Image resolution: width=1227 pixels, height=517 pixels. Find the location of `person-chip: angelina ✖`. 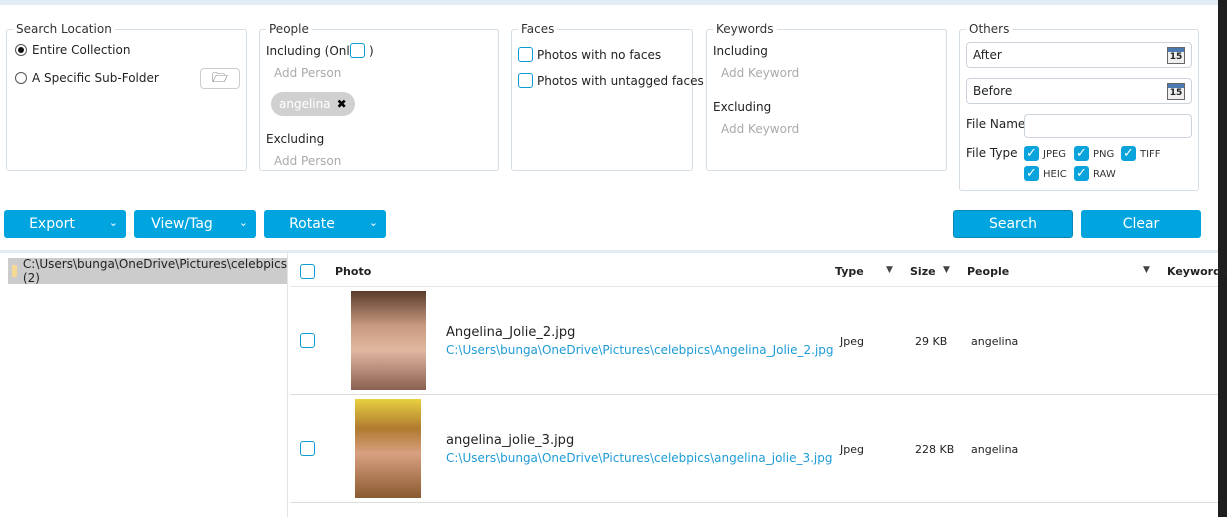

person-chip: angelina ✖ is located at coordinates (313, 104).